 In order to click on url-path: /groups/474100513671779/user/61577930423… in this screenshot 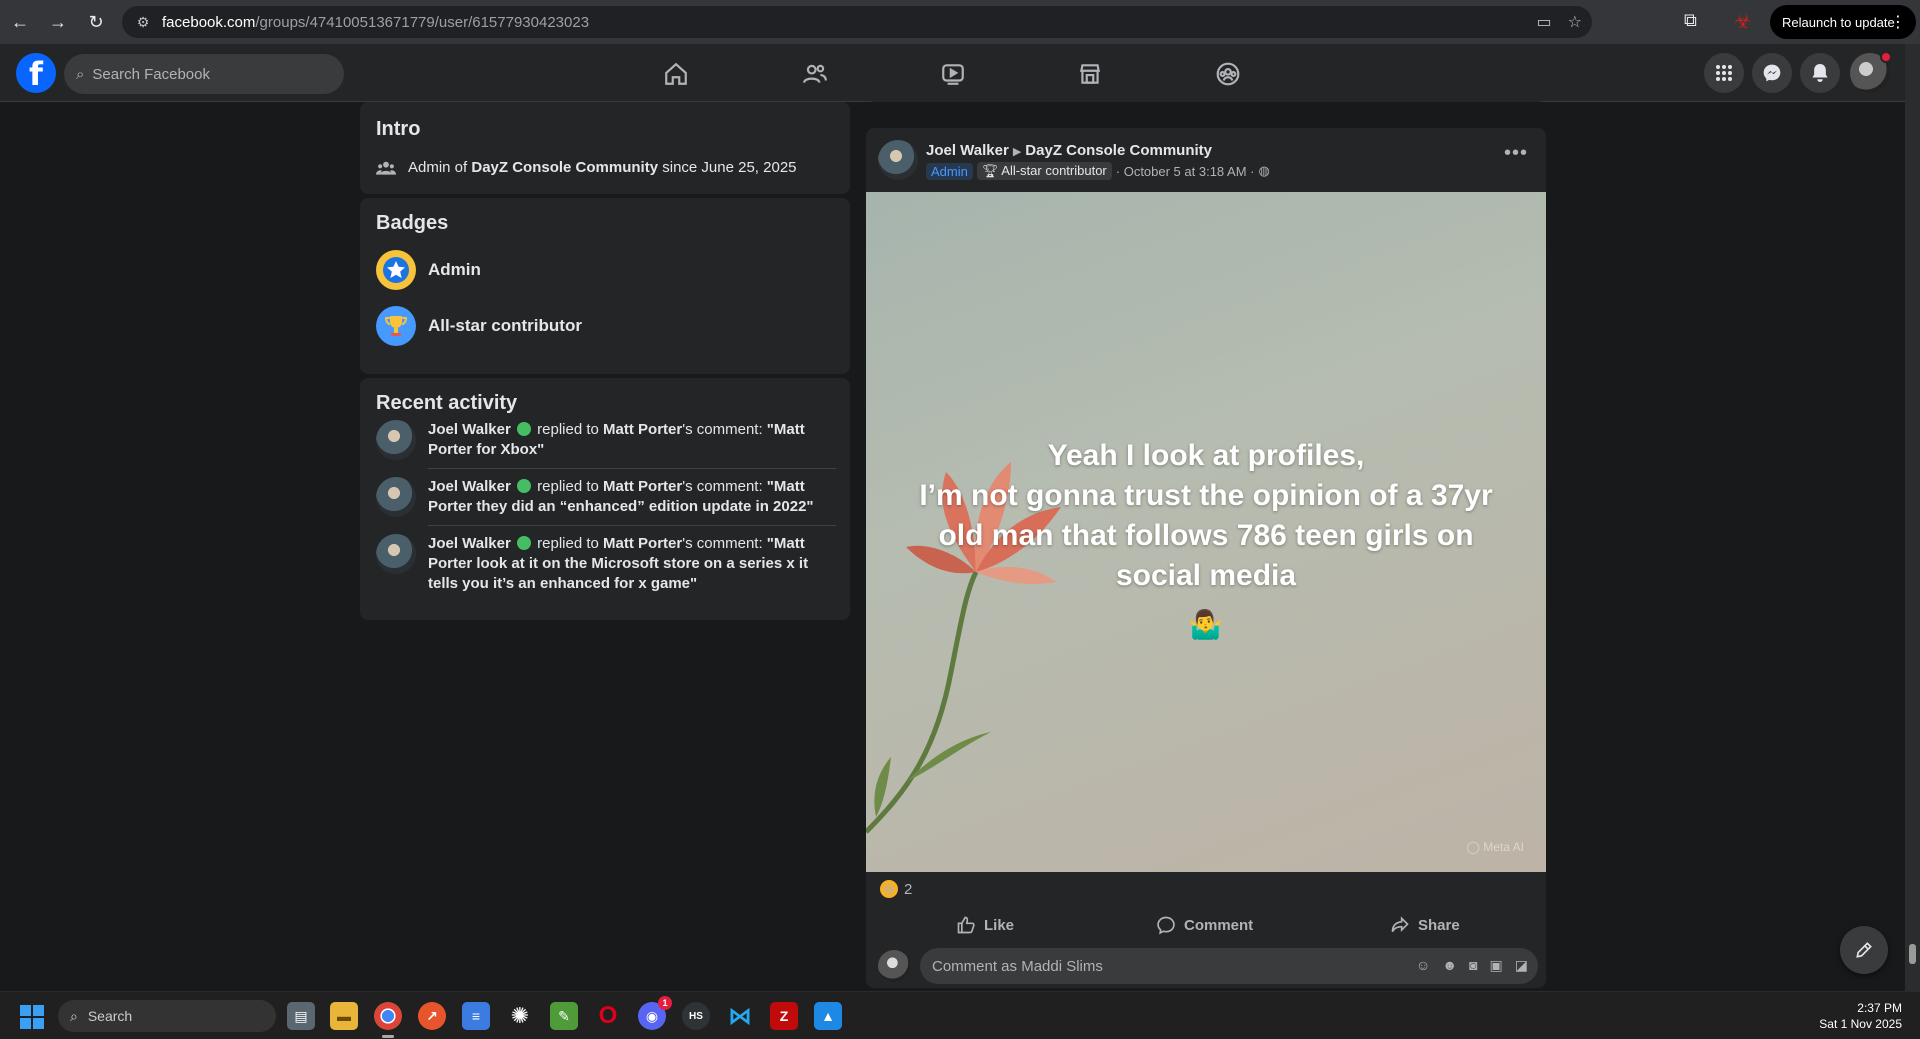, I will do `click(422, 22)`.